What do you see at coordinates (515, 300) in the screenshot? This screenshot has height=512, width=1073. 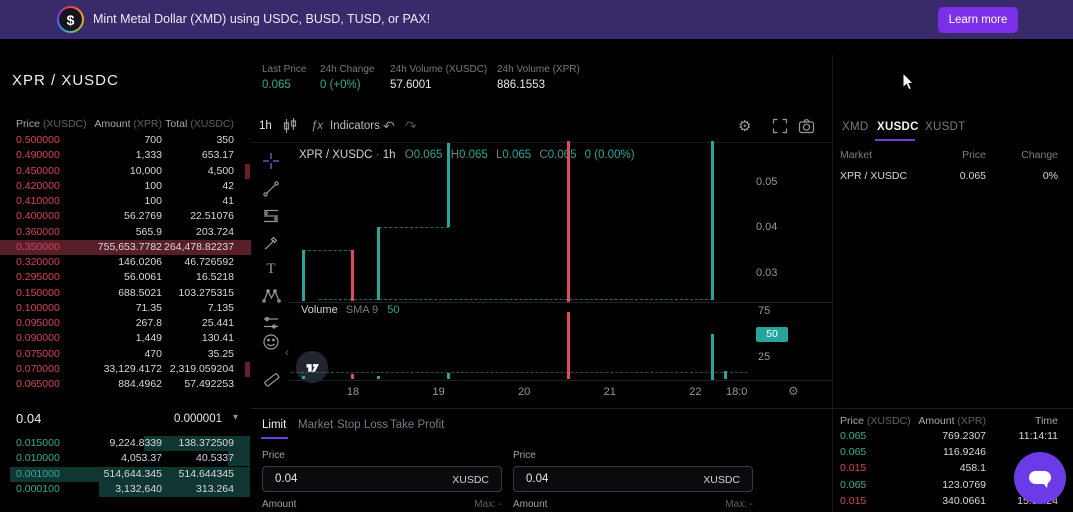 I see `candle-connector` at bounding box center [515, 300].